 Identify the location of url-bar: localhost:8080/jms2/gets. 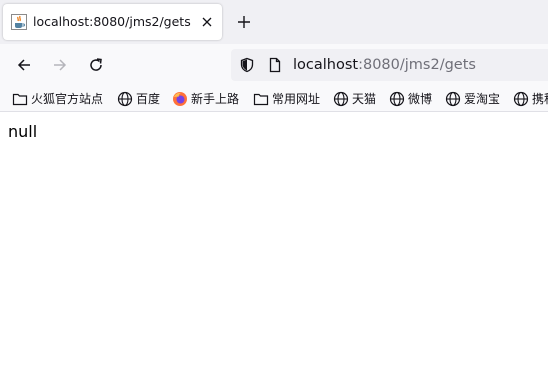
(389, 65).